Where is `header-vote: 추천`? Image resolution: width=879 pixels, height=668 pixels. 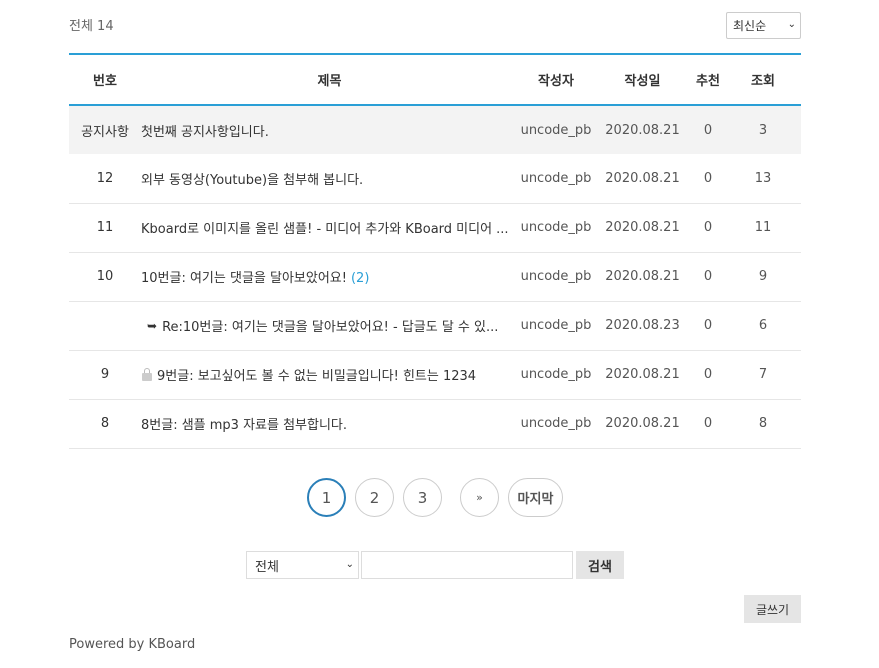 header-vote: 추천 is located at coordinates (708, 81).